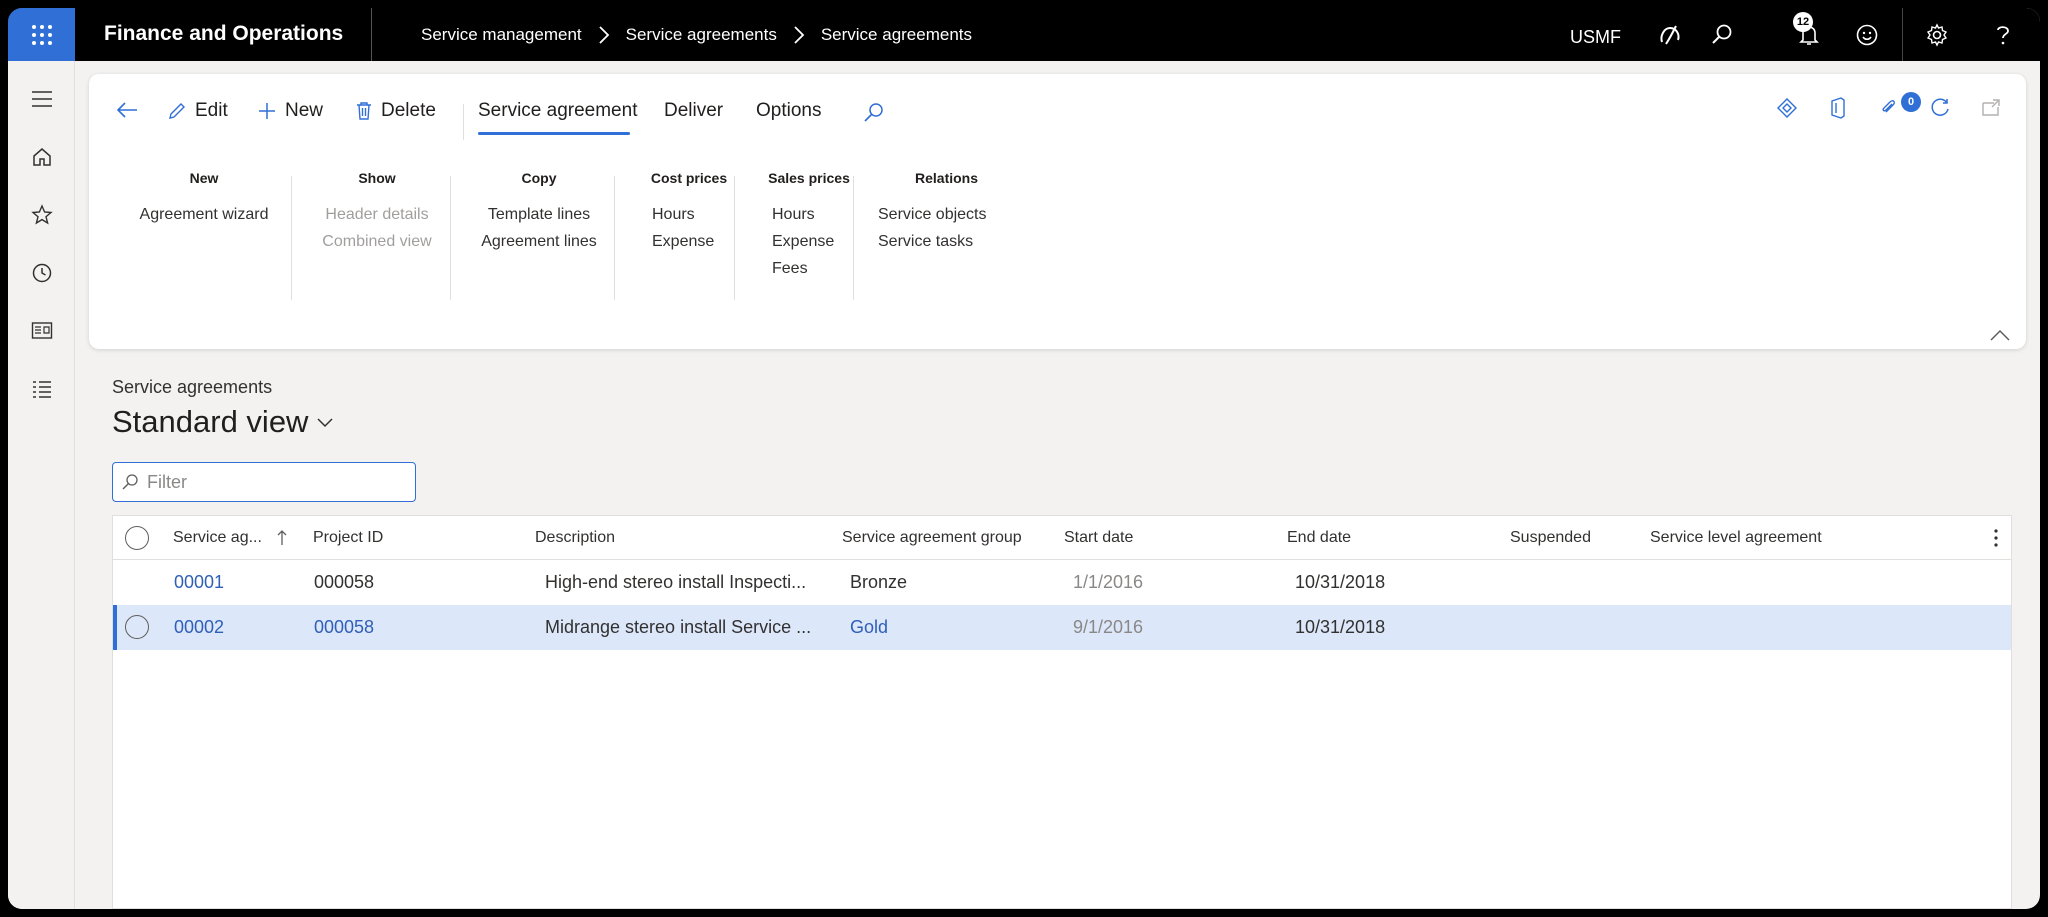 This screenshot has width=2048, height=917. What do you see at coordinates (42, 273) in the screenshot?
I see `clock-icon` at bounding box center [42, 273].